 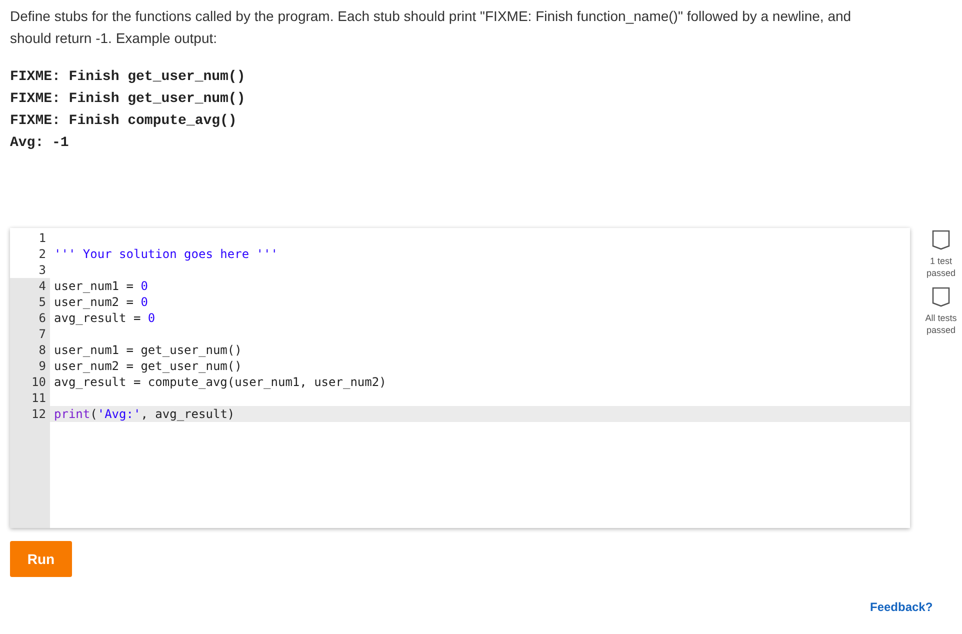 I want to click on test-status-label: All tests passed, so click(x=941, y=324).